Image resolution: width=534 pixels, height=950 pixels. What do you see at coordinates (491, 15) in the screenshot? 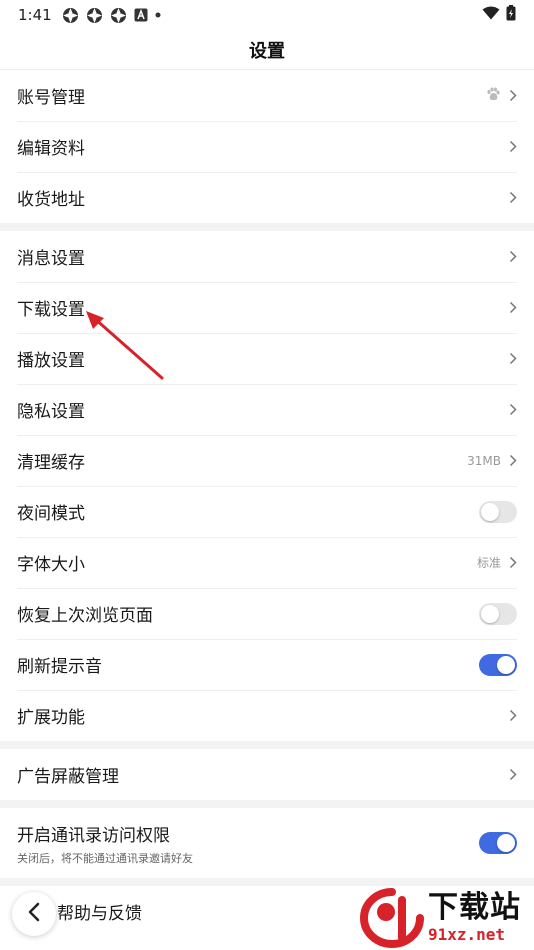
I see `wifi-icon` at bounding box center [491, 15].